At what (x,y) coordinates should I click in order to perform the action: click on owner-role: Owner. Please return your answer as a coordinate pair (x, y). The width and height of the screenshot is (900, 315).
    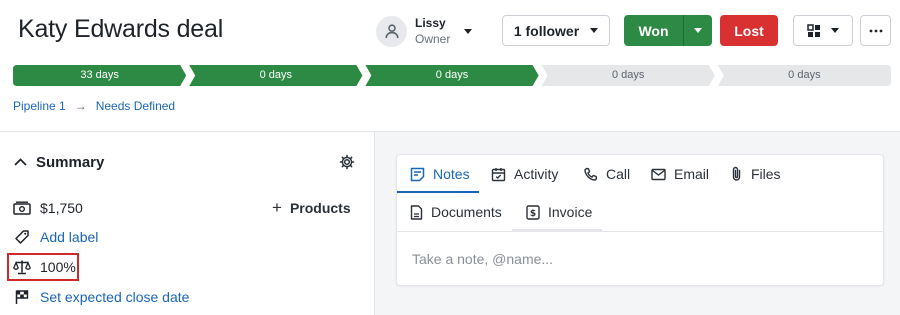
    Looking at the image, I should click on (433, 39).